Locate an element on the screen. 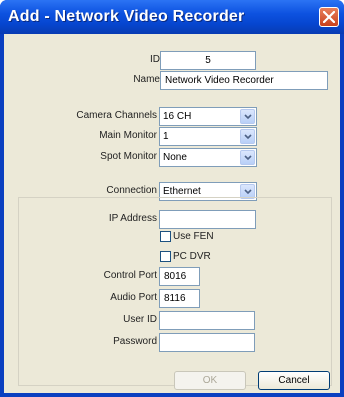  connection-label: Connection is located at coordinates (131, 190).